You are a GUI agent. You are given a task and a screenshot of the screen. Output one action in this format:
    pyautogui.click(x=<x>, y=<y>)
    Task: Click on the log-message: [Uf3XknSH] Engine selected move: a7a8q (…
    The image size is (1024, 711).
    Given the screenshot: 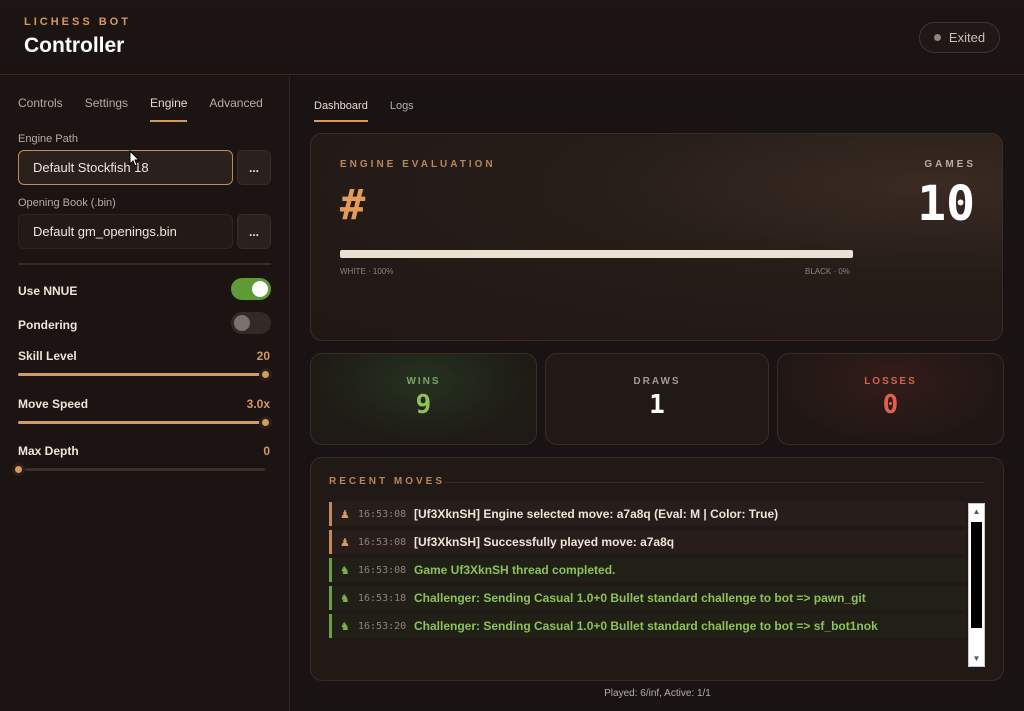 What is the action you would take?
    pyautogui.click(x=596, y=514)
    